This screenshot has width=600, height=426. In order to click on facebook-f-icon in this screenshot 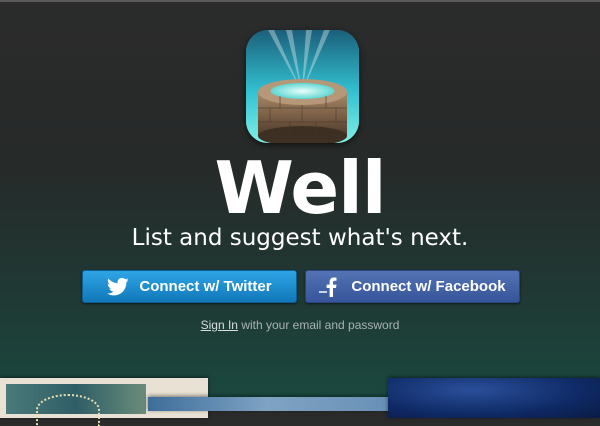, I will do `click(330, 287)`.